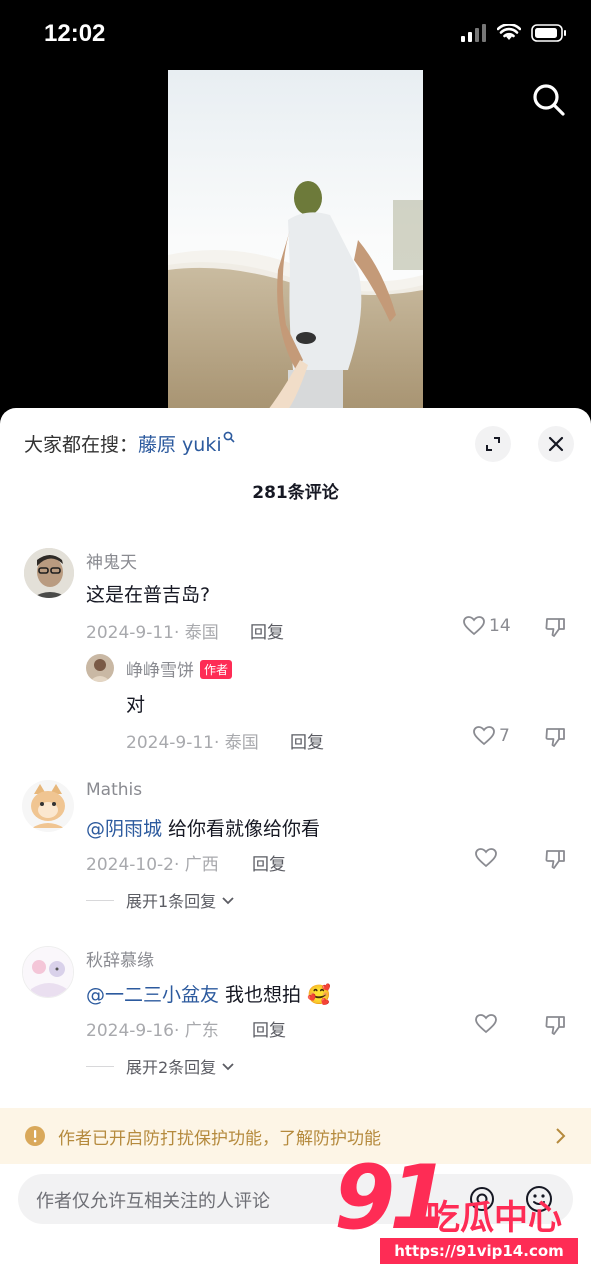 The width and height of the screenshot is (591, 1280). Describe the element at coordinates (473, 33) in the screenshot. I see `signal-icon` at that location.